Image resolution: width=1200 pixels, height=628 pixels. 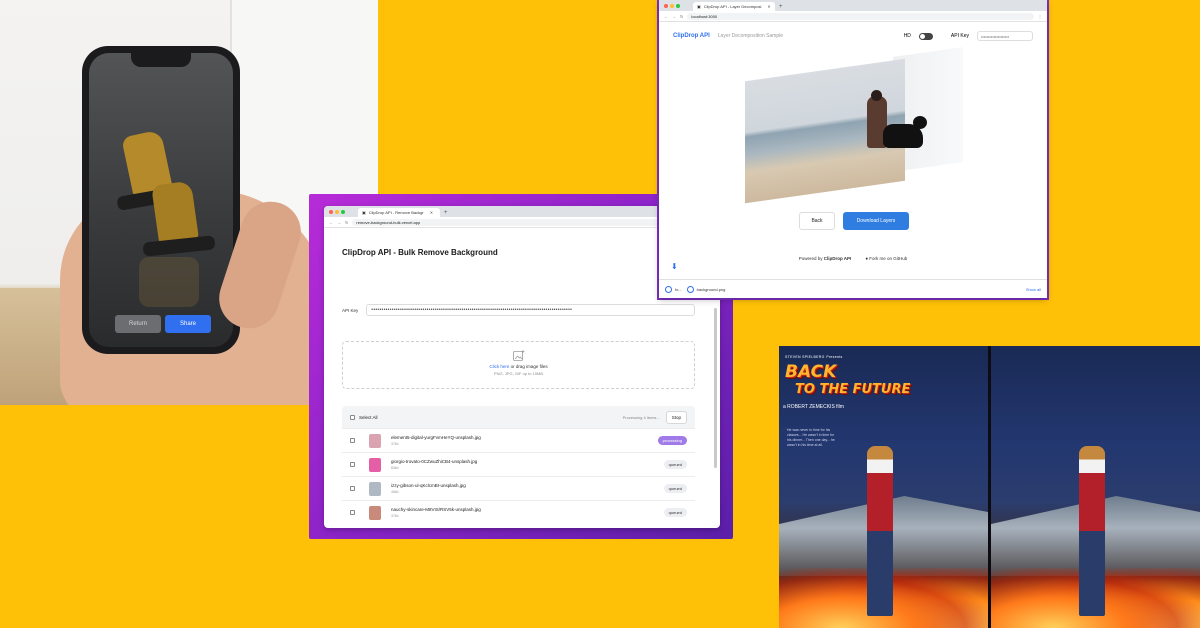 I want to click on poster-presenter: STEVEN SPIELBERG Presents, so click(x=814, y=357).